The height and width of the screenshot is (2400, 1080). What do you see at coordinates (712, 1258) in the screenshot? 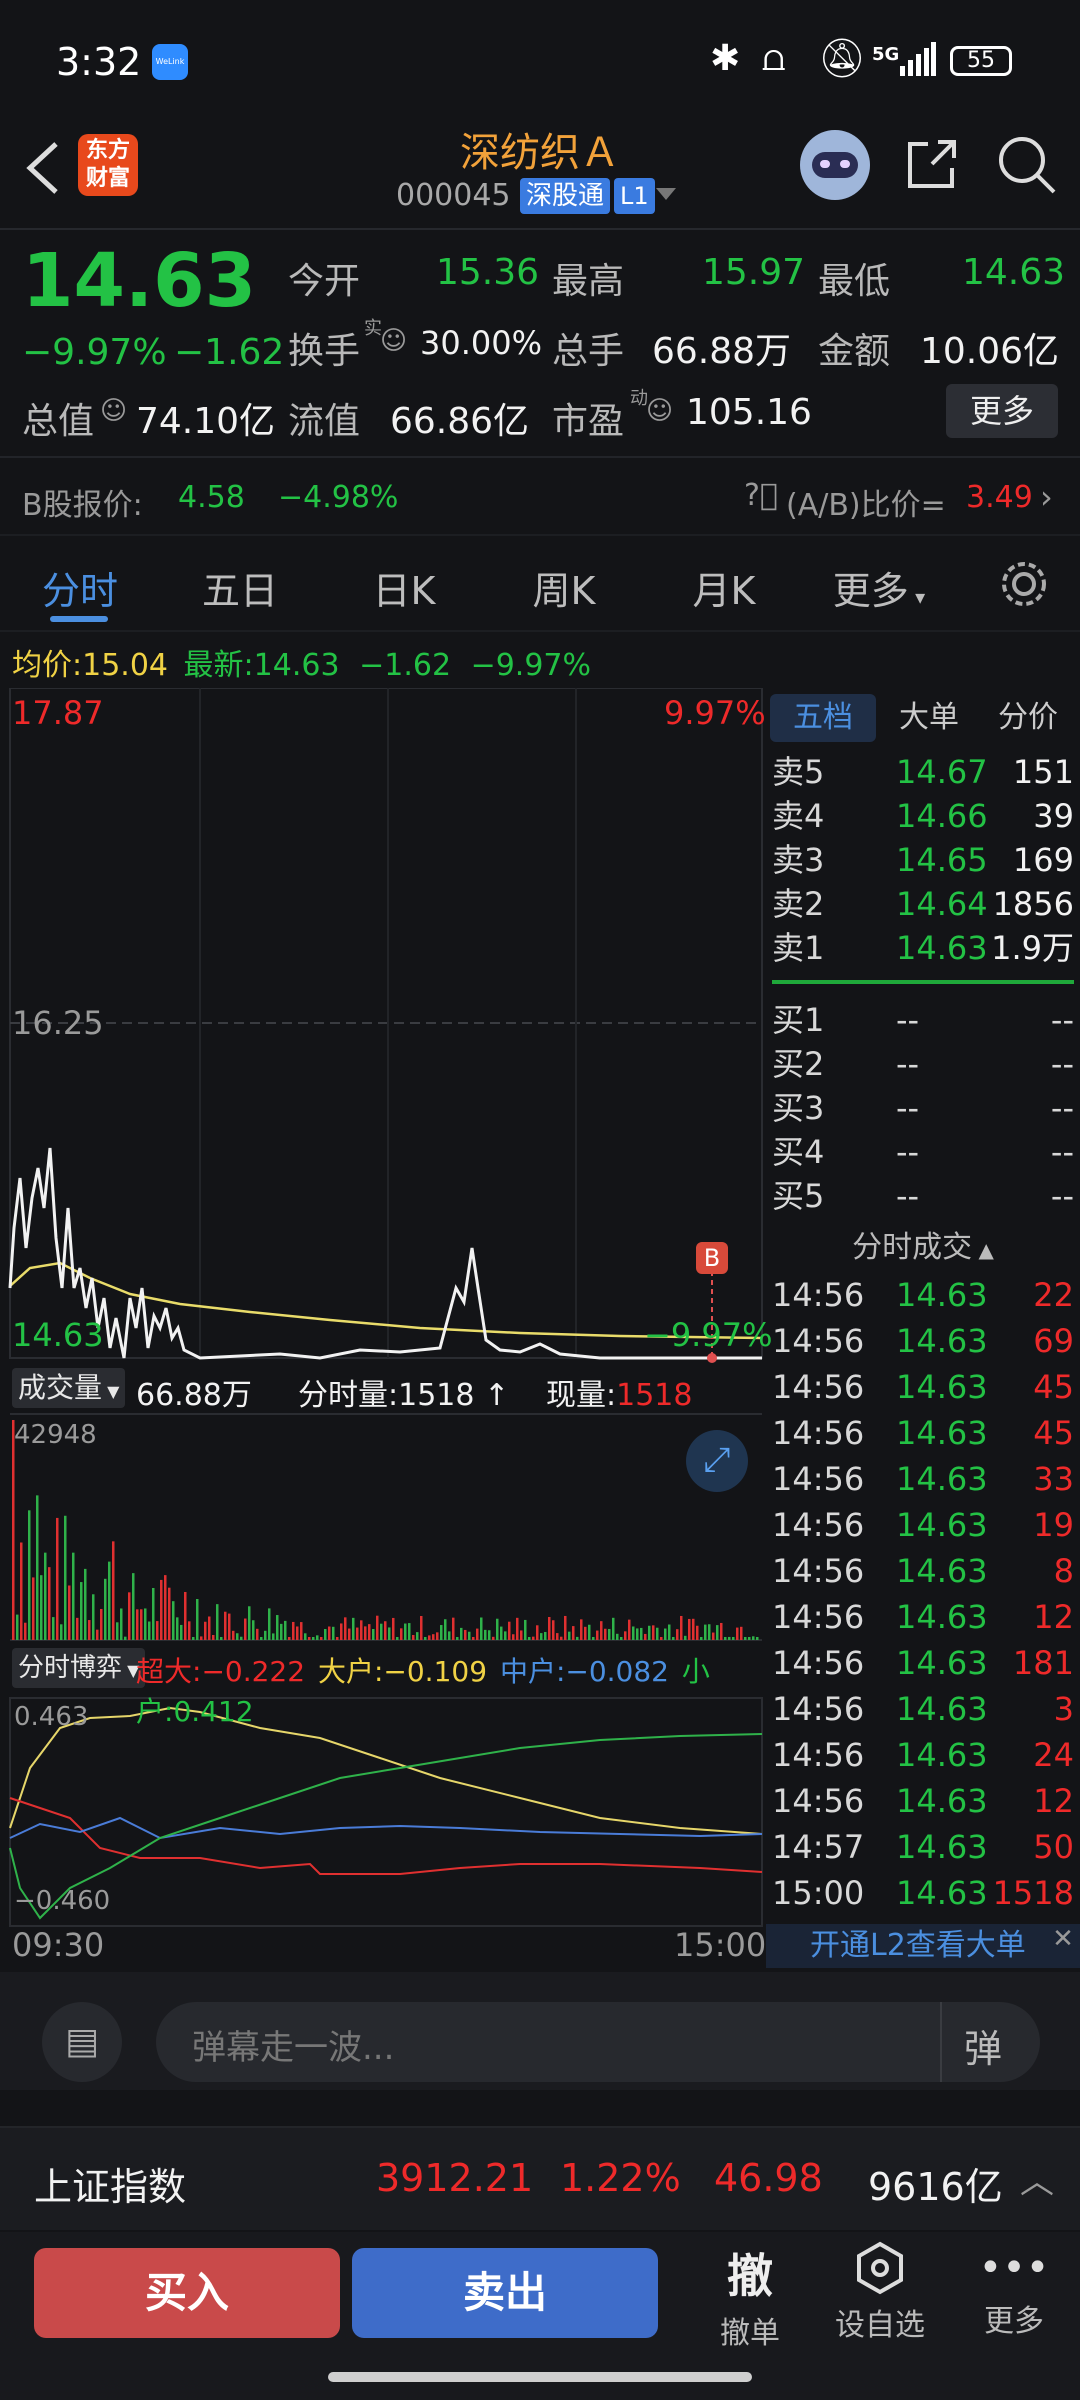
I see `buy-point-marker: B` at bounding box center [712, 1258].